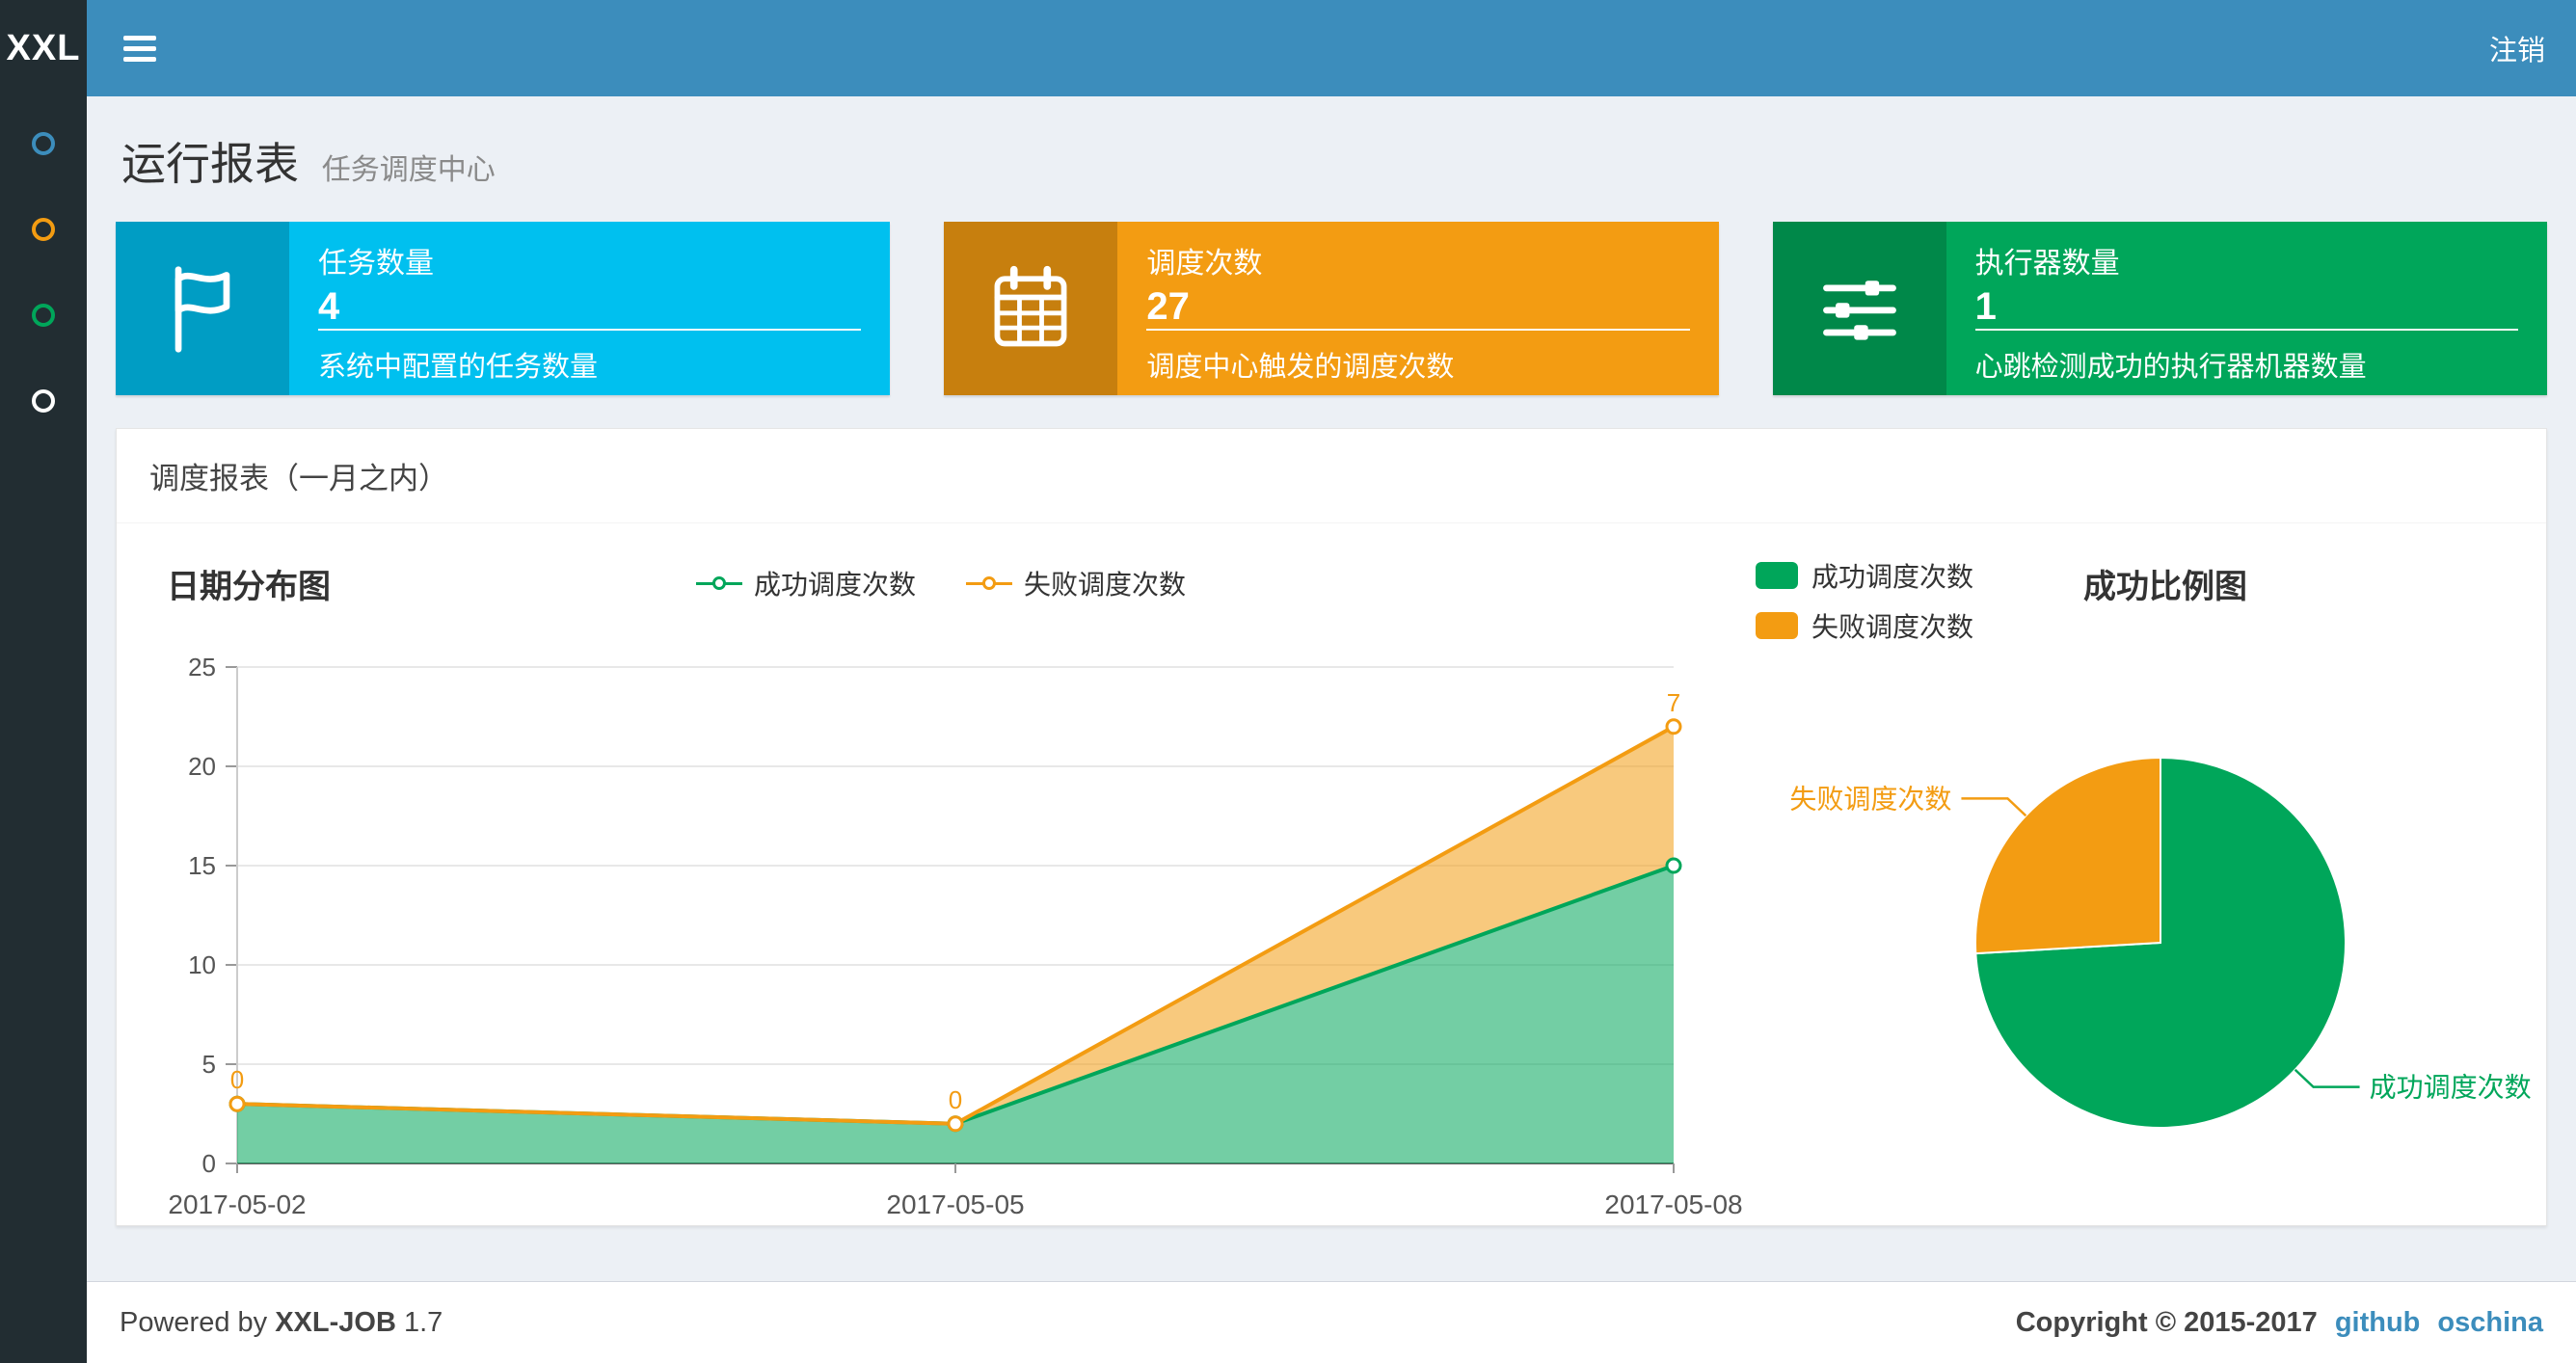  Describe the element at coordinates (2167, 1322) in the screenshot. I see `copyright-text: Copyright © 2015-2017` at that location.